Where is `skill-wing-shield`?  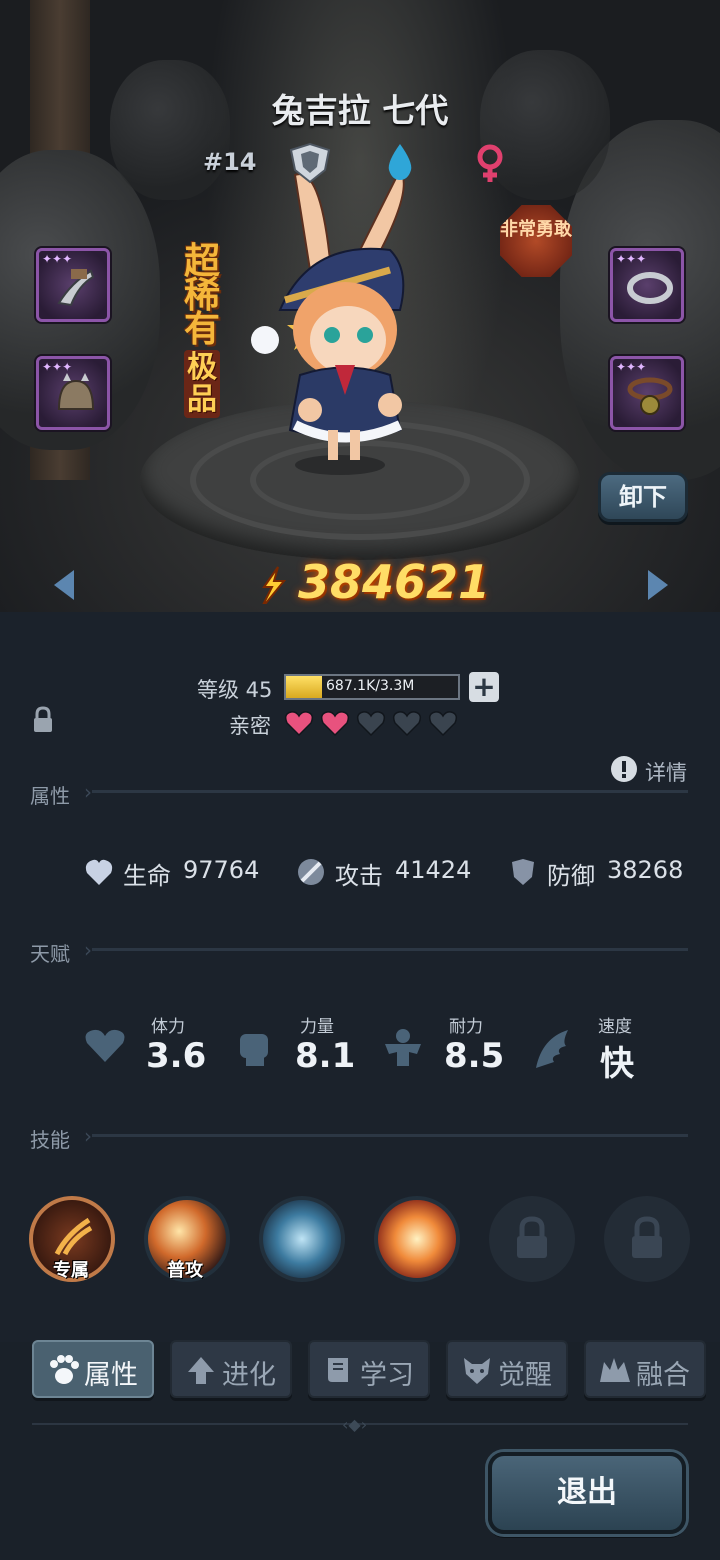
skill-wing-shield is located at coordinates (302, 1239).